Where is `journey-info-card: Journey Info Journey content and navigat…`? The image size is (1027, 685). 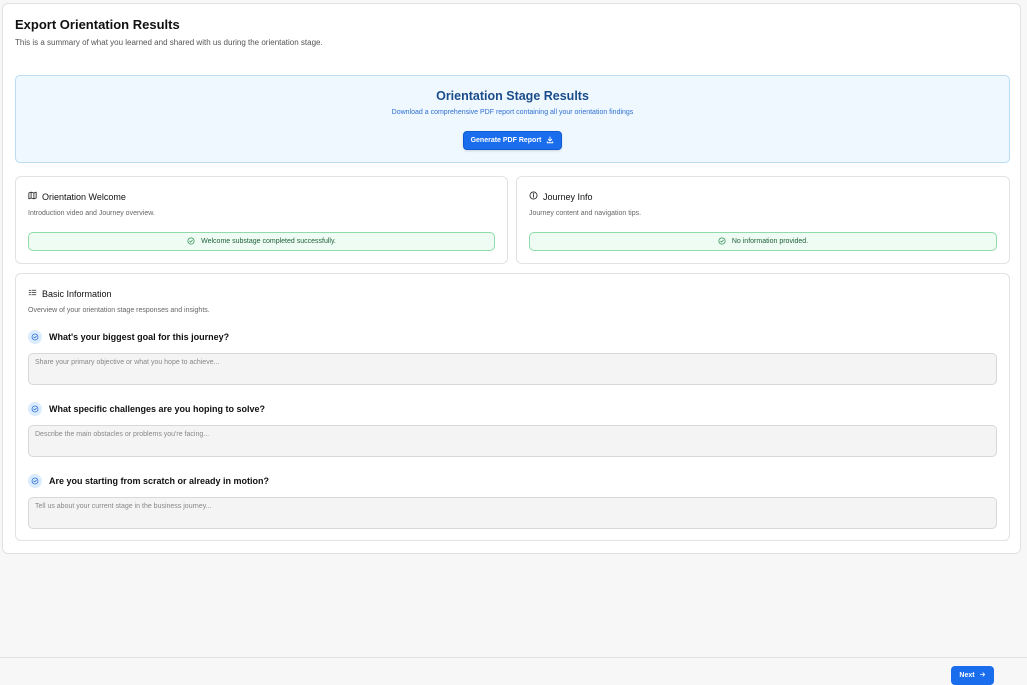
journey-info-card: Journey Info Journey content and navigat… is located at coordinates (763, 220).